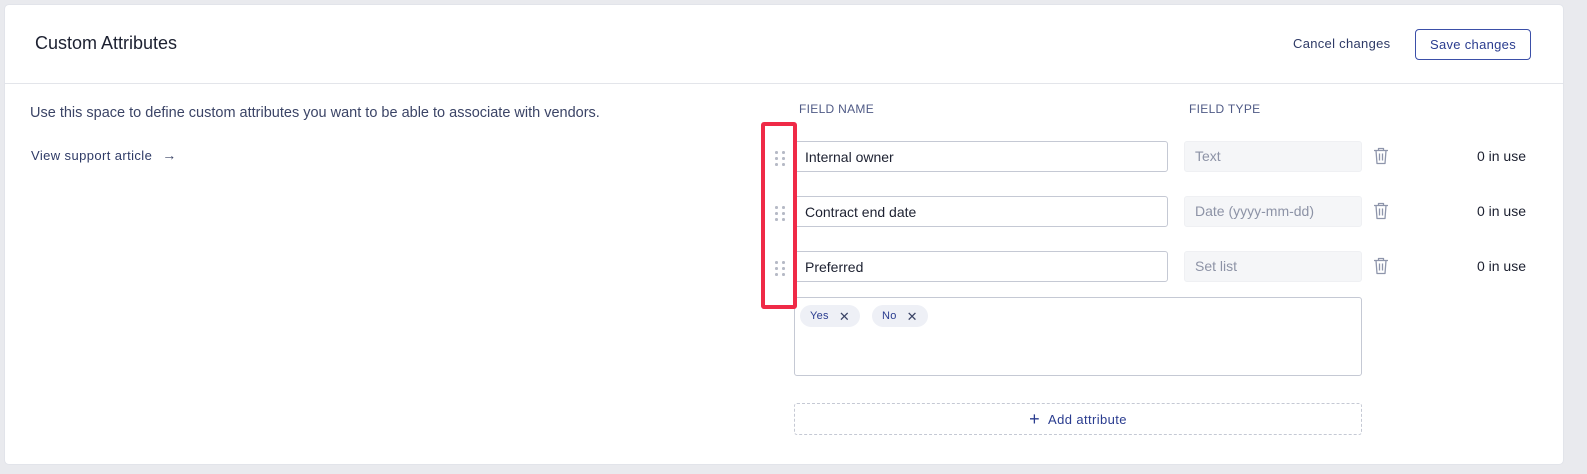  Describe the element at coordinates (1273, 156) in the screenshot. I see `field-type-select: Text` at that location.